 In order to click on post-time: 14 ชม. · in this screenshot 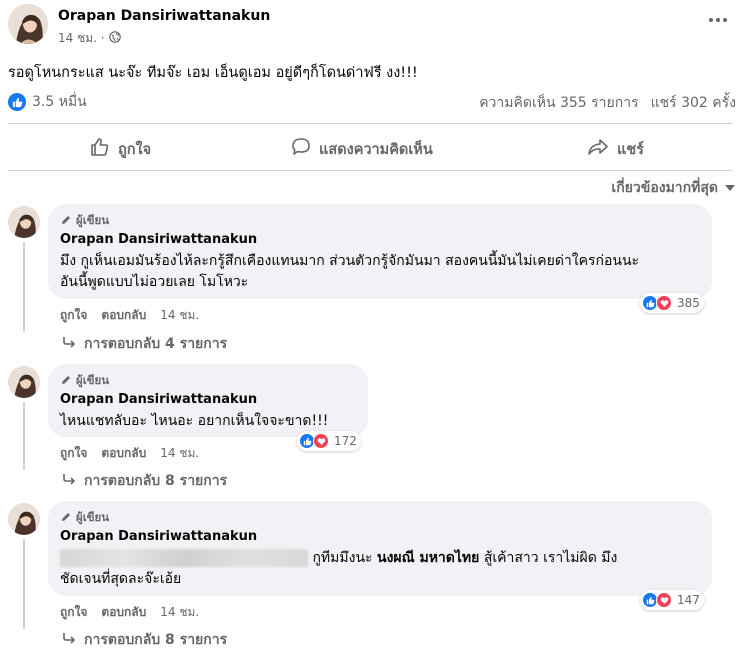, I will do `click(81, 38)`.